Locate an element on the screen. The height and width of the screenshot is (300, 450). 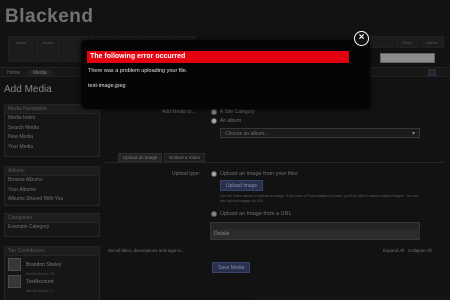
error-filename: test-image.jpeg is located at coordinates (107, 86).